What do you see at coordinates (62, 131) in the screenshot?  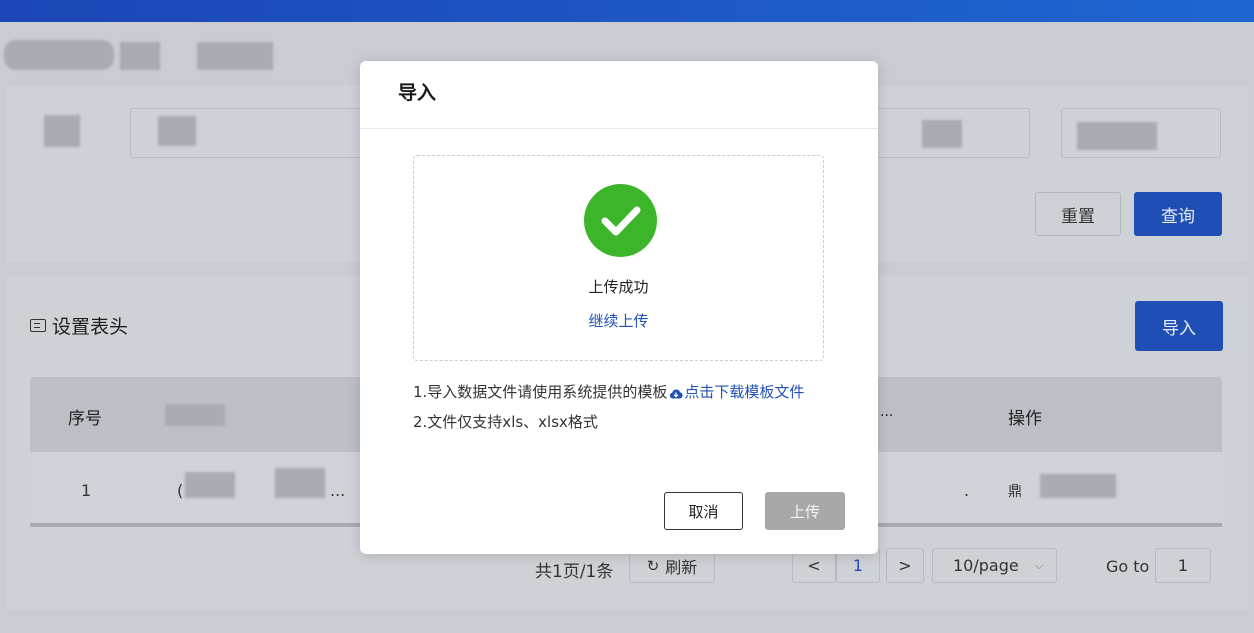 I see `blurred-search-label` at bounding box center [62, 131].